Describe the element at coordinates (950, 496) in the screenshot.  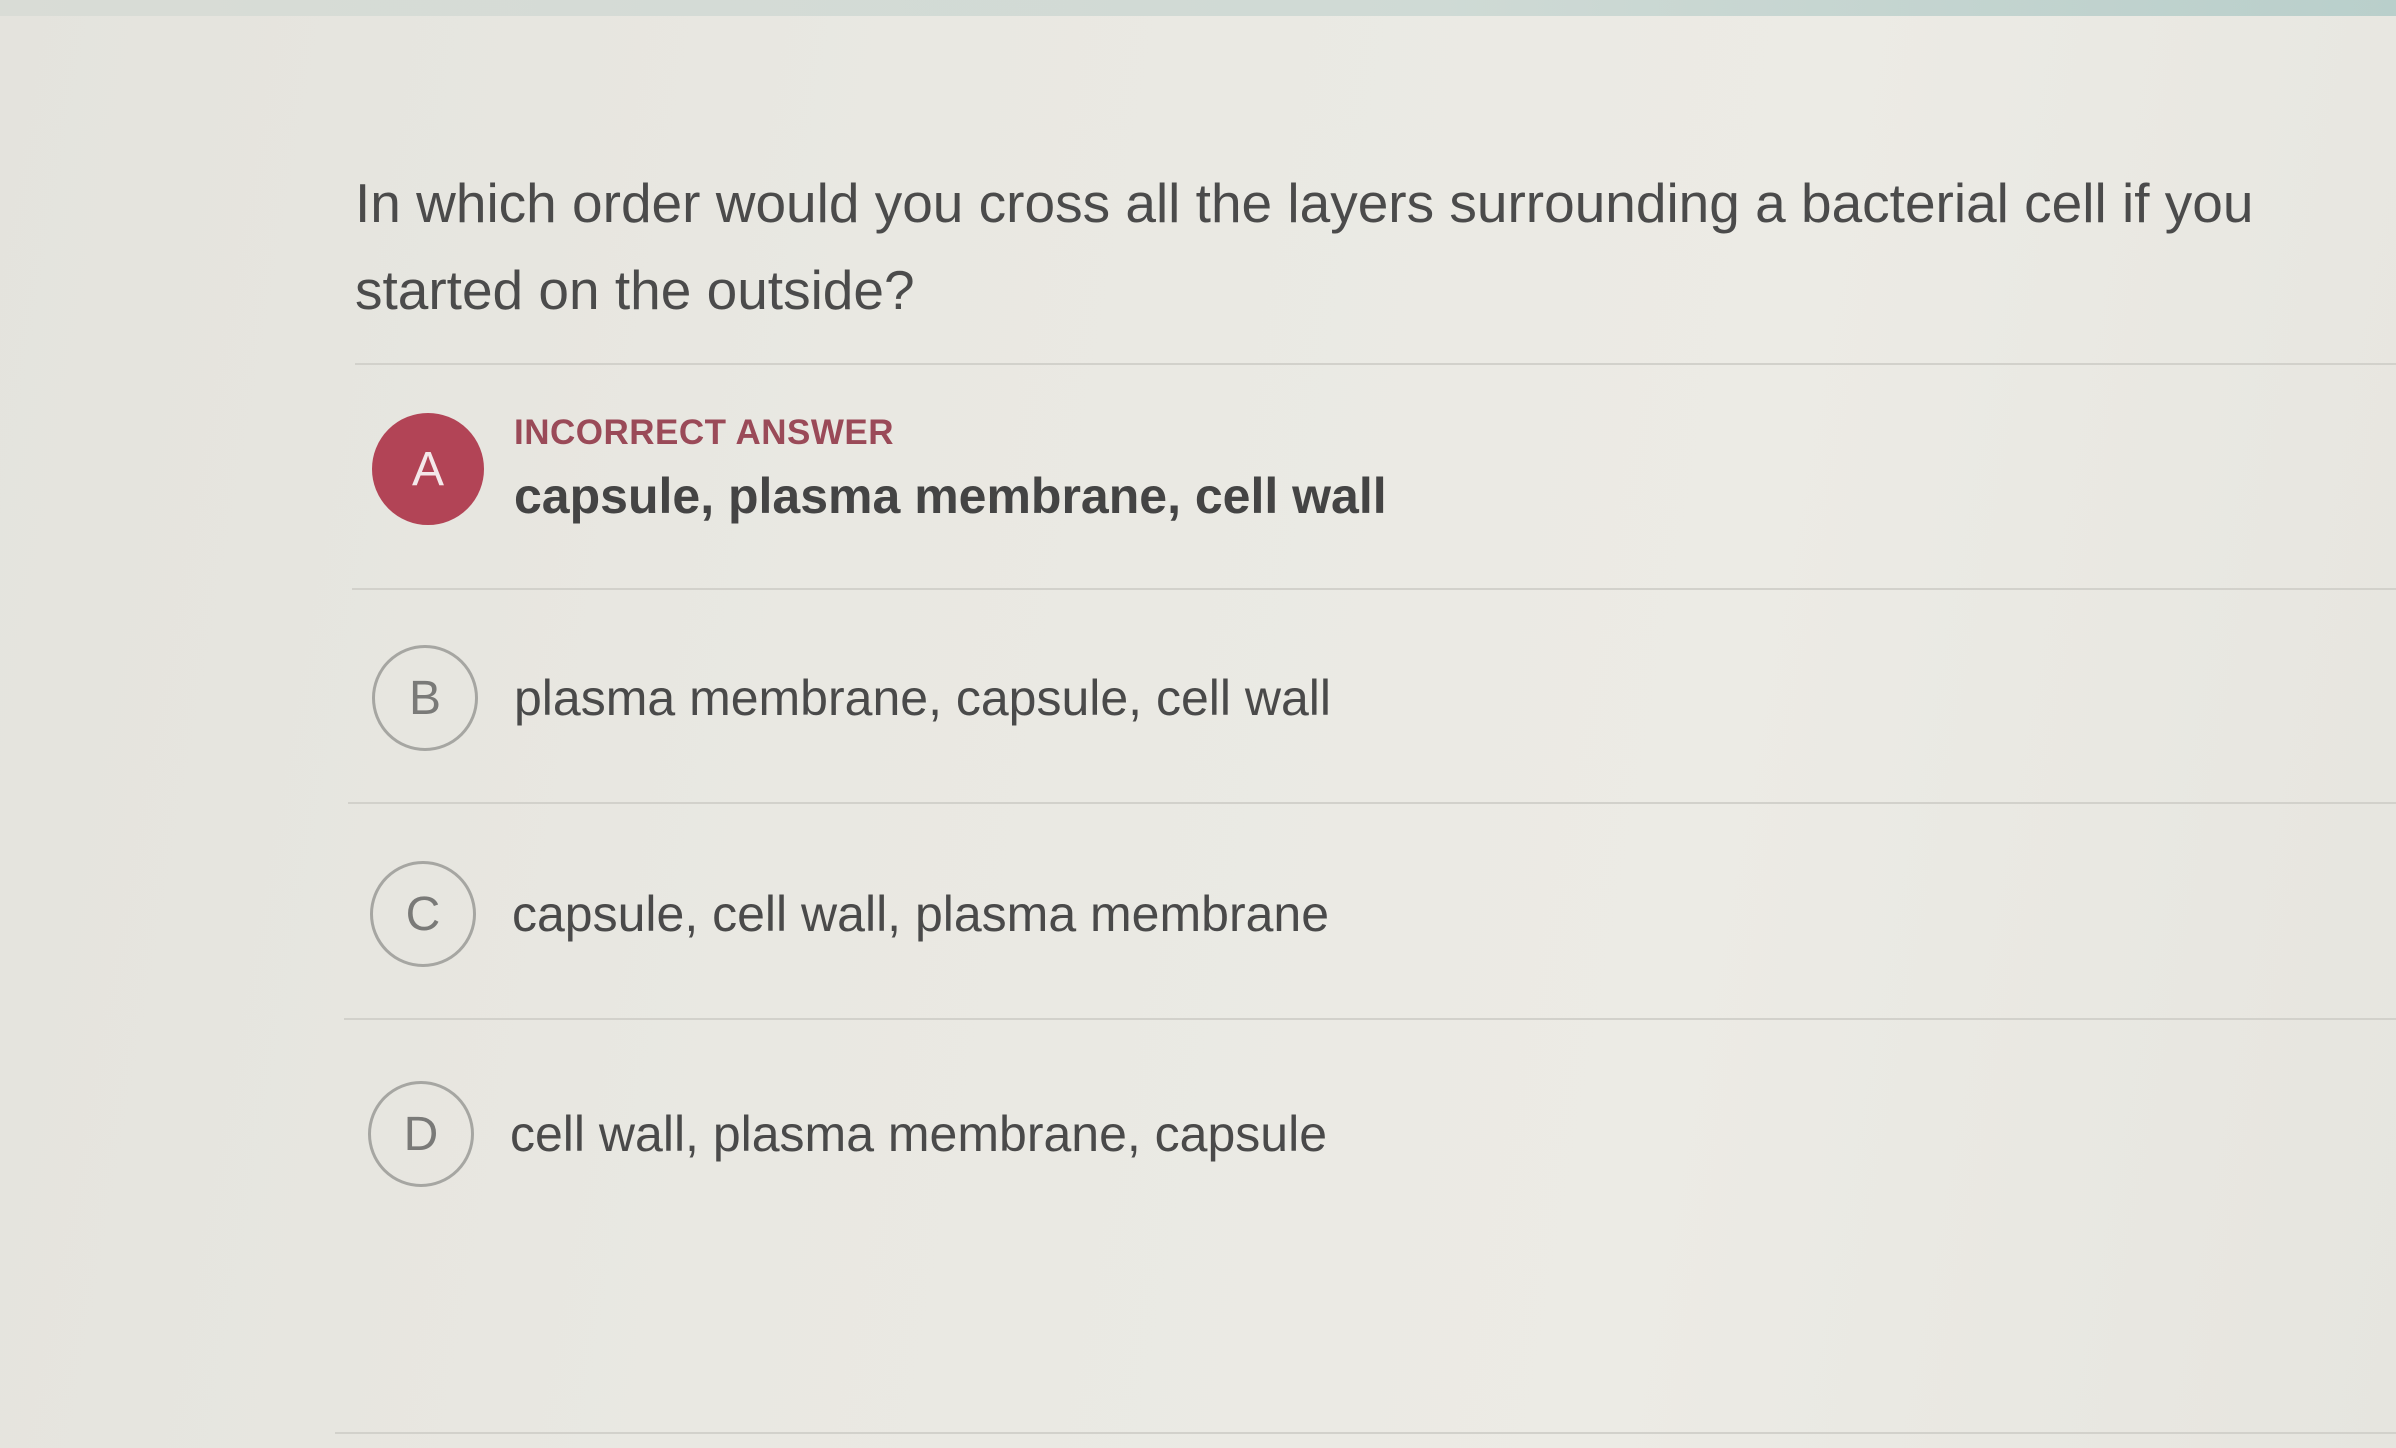
I see `option-a-text: capsule, plasma membrane, cell wall` at that location.